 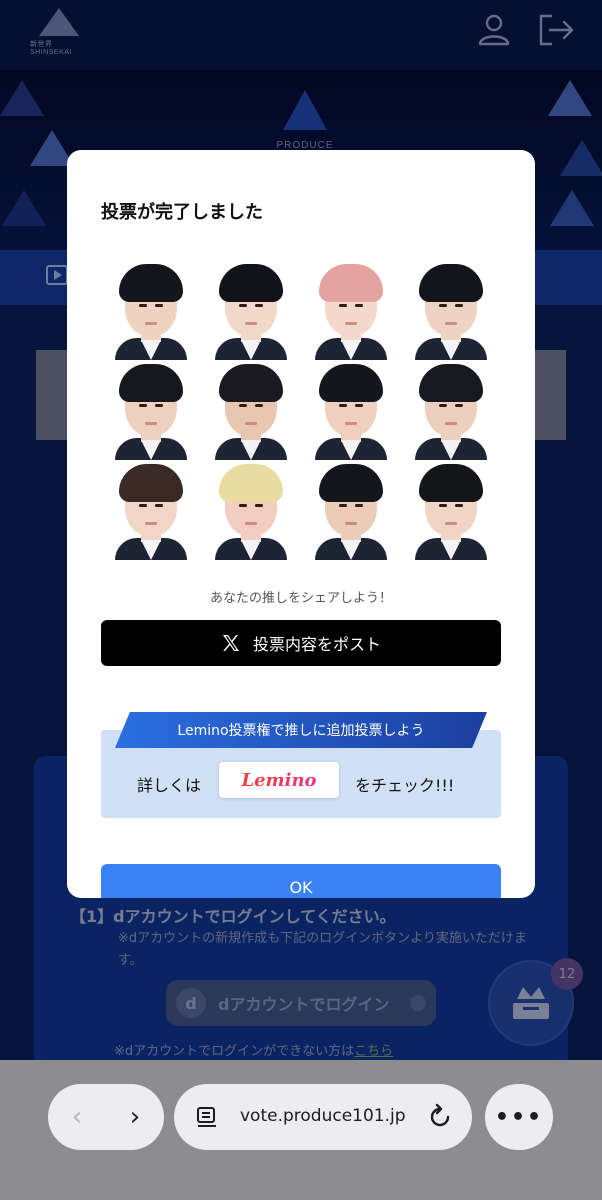 I want to click on more-options-button: •••, so click(x=519, y=1117).